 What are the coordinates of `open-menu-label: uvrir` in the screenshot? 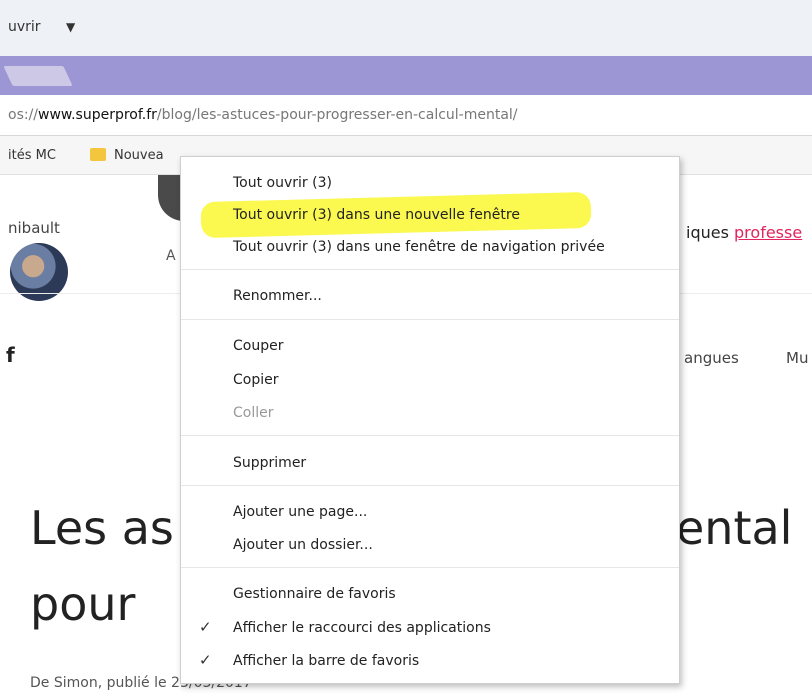 It's located at (24, 27).